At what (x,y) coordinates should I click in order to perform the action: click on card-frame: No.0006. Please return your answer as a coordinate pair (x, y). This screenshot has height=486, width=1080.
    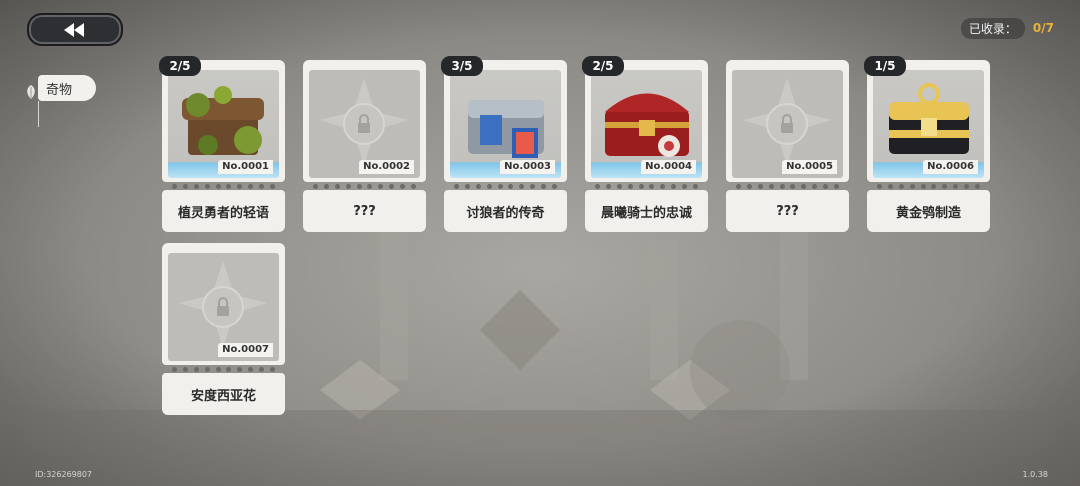
    Looking at the image, I should click on (928, 121).